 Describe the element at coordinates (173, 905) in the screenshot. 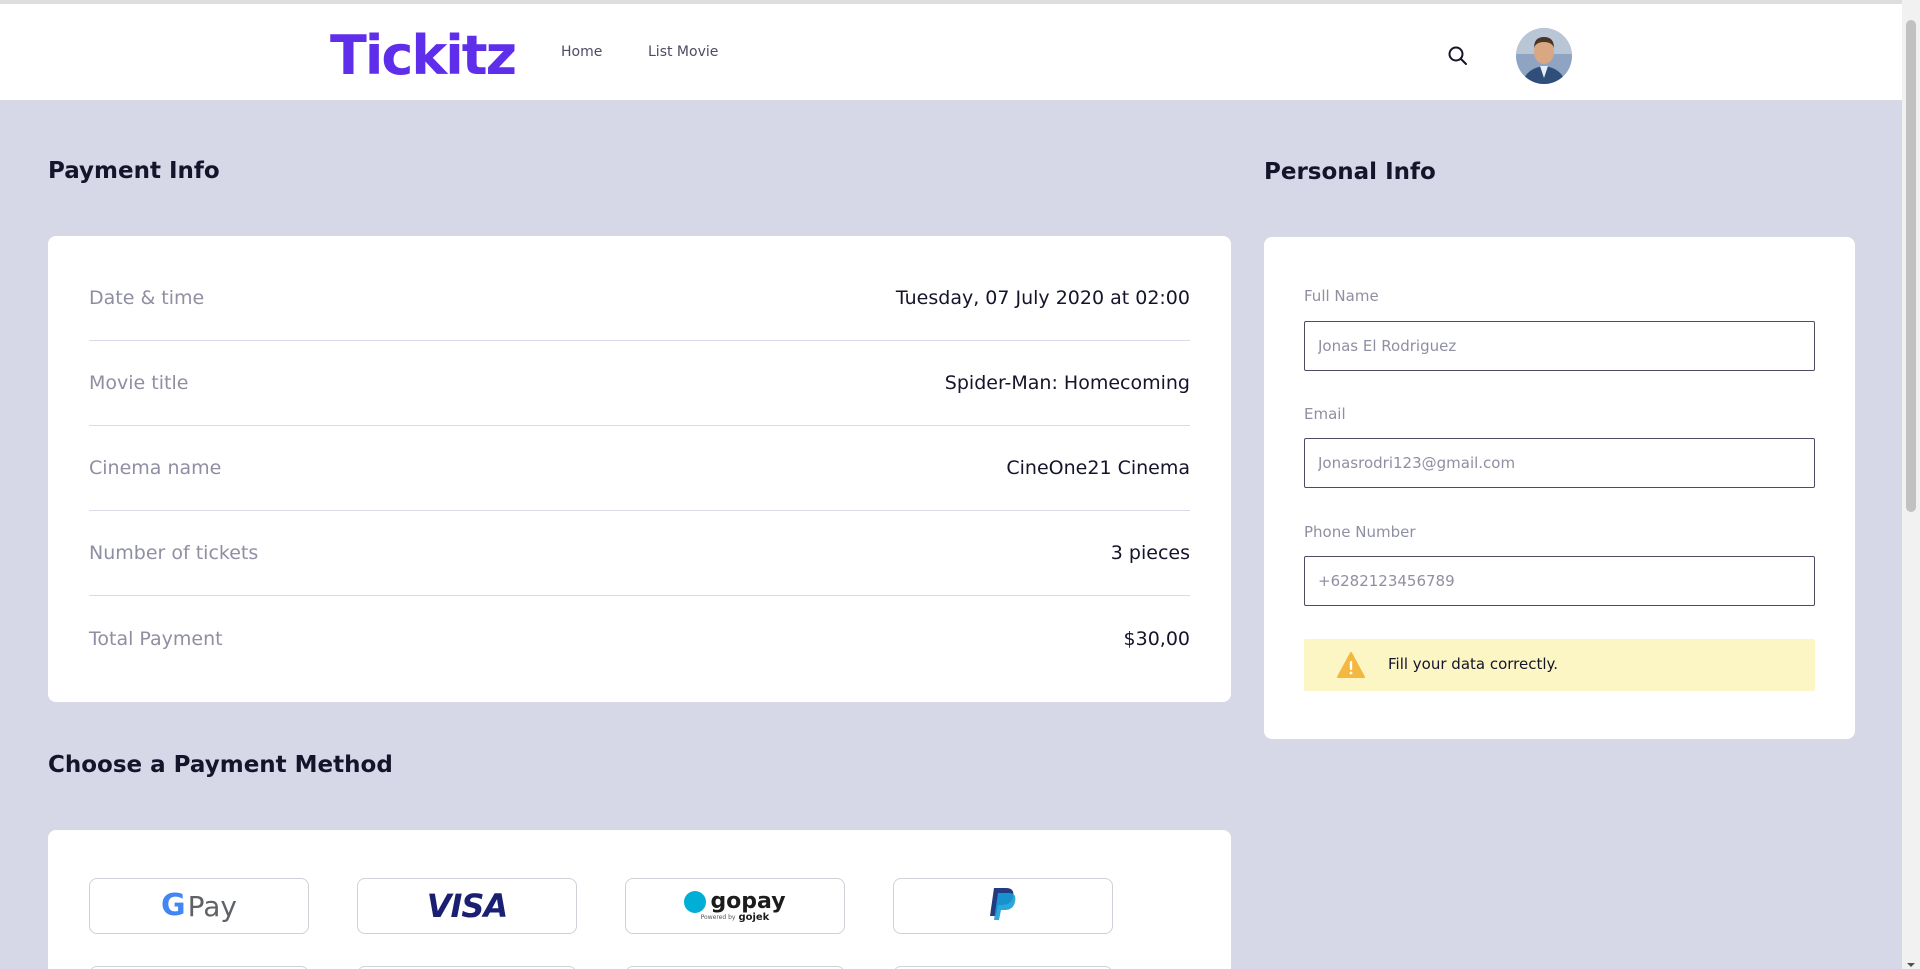

I see `google-g-icon: G` at that location.